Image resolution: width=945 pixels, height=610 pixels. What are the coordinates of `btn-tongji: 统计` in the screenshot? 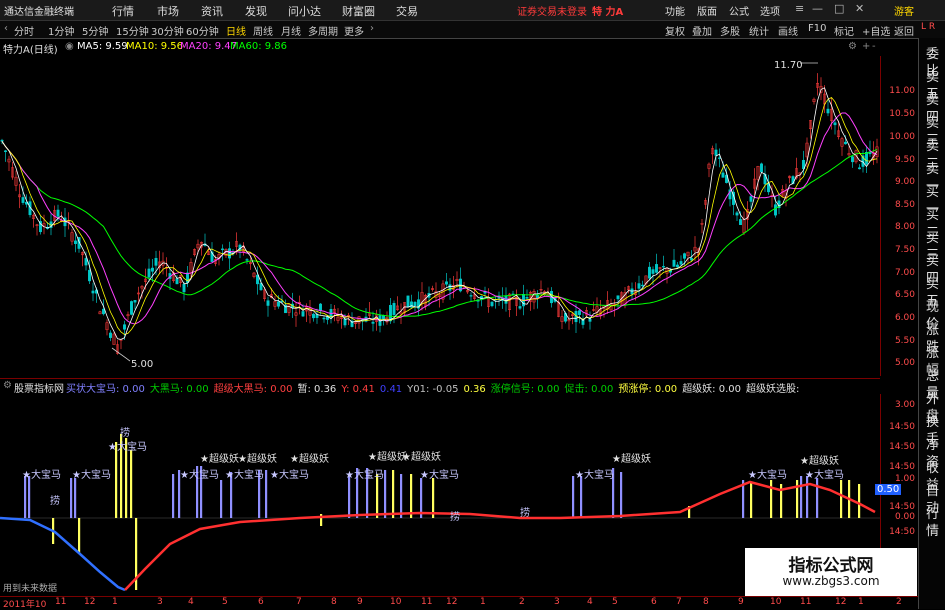 It's located at (759, 30).